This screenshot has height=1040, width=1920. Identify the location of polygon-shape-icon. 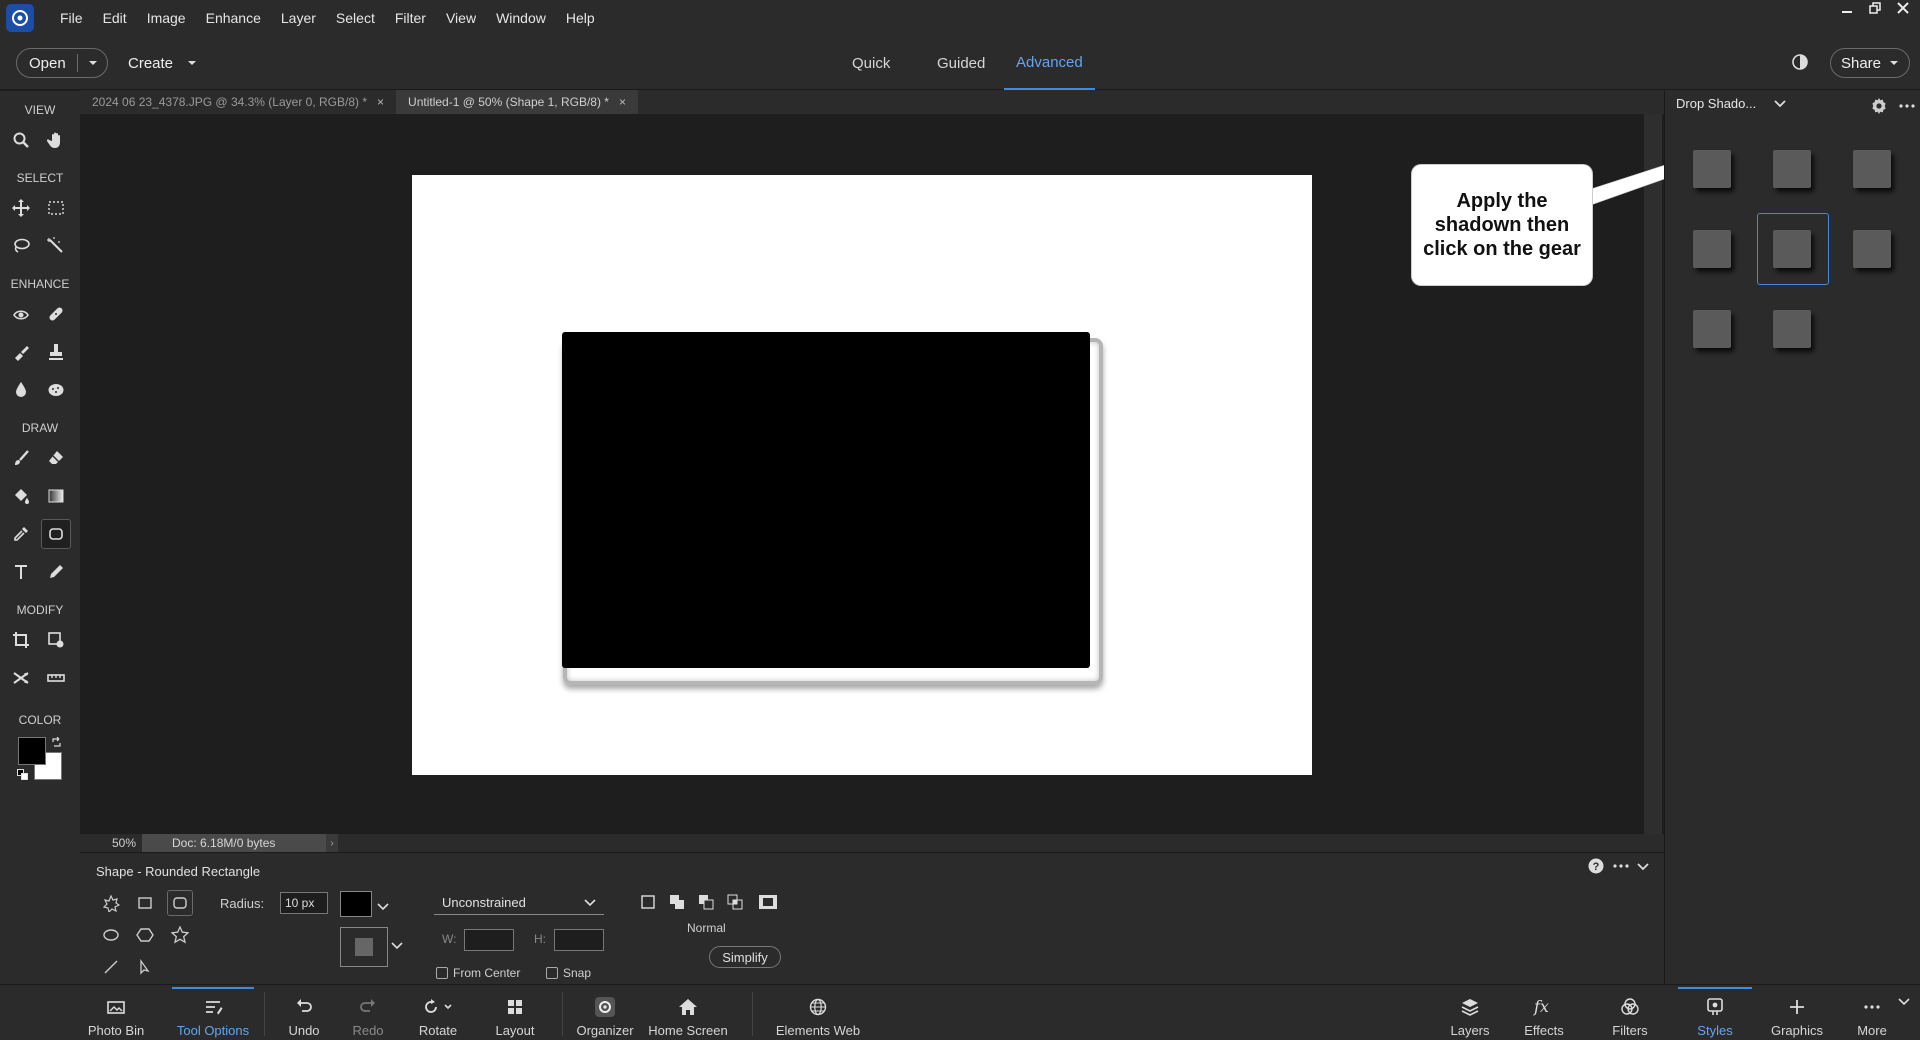
(145, 935).